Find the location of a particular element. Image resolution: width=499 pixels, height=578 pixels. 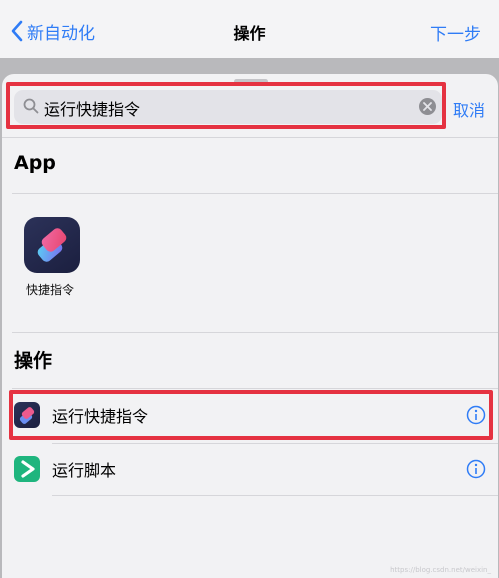

app-tile-shortcuts: 快捷指令 is located at coordinates (52, 257).